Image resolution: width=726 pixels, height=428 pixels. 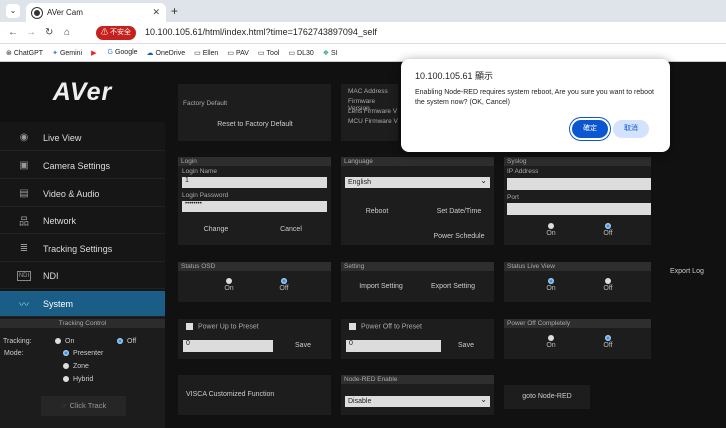 What do you see at coordinates (222, 326) in the screenshot?
I see `power-up-checkbox: Power Up to Preset` at bounding box center [222, 326].